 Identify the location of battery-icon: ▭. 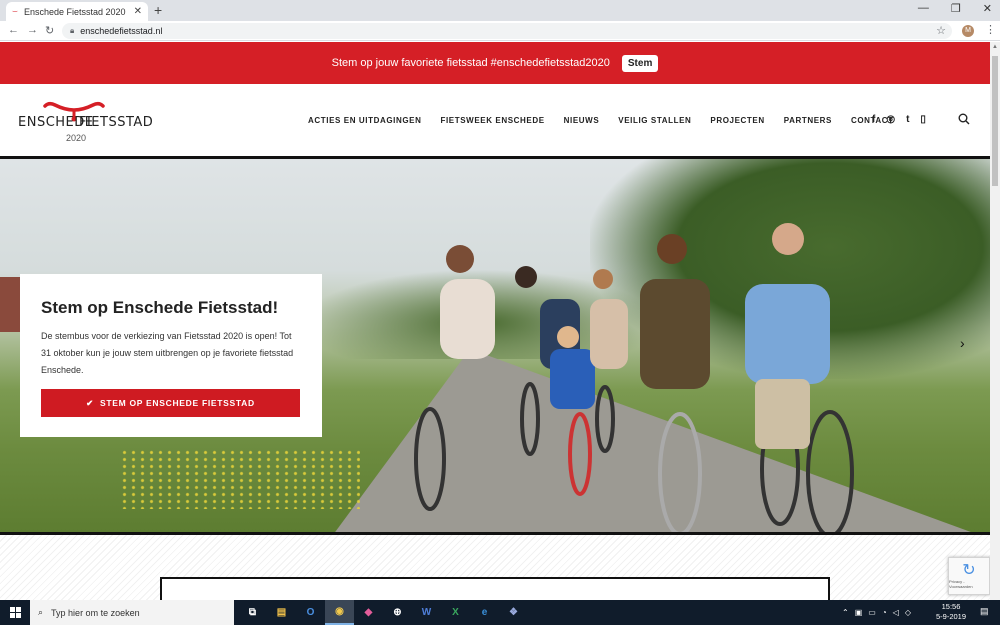
(872, 612).